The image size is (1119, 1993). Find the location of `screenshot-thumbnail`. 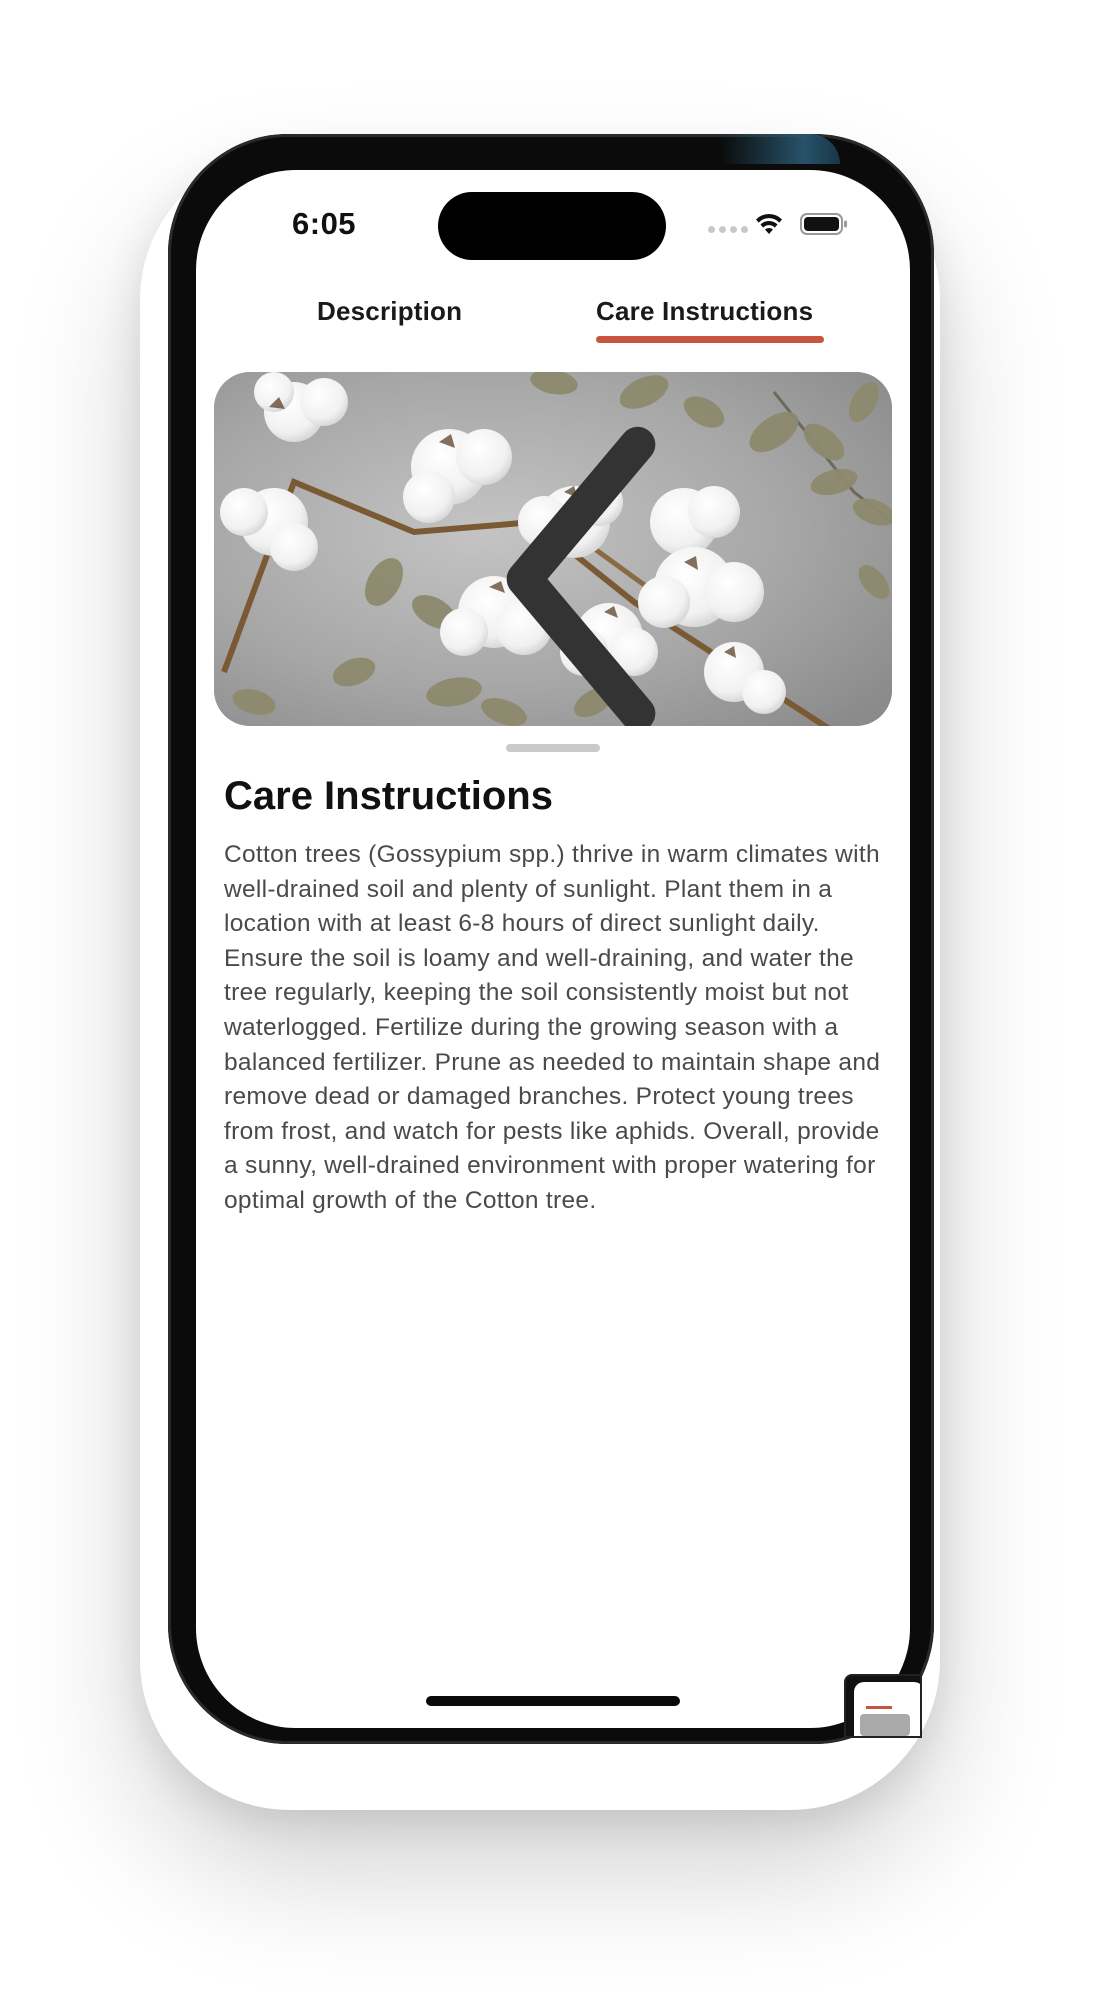

screenshot-thumbnail is located at coordinates (883, 1706).